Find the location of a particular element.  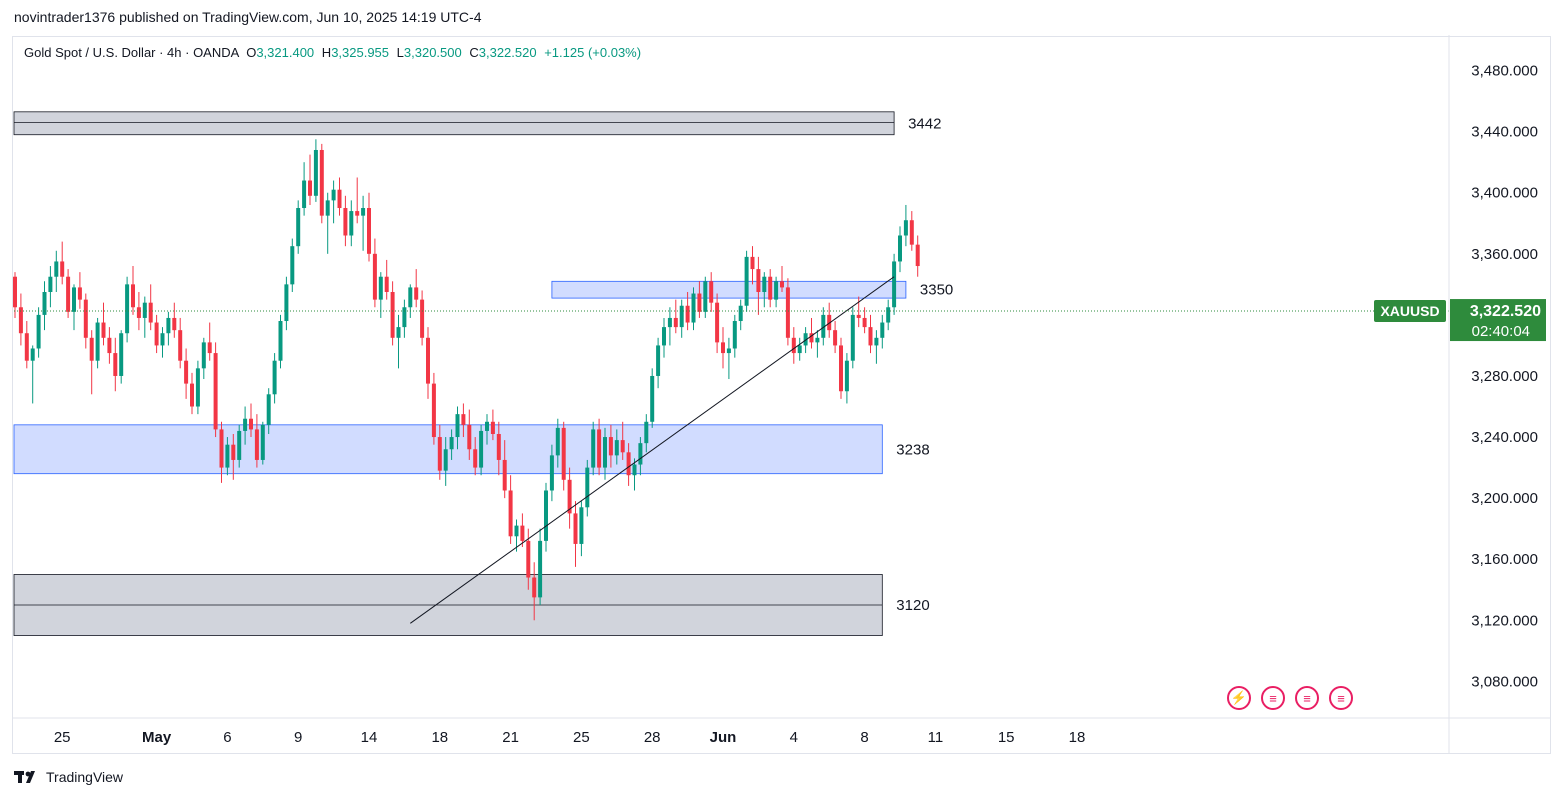

y-tick-label: 3,360.000 is located at coordinates (1504, 254).